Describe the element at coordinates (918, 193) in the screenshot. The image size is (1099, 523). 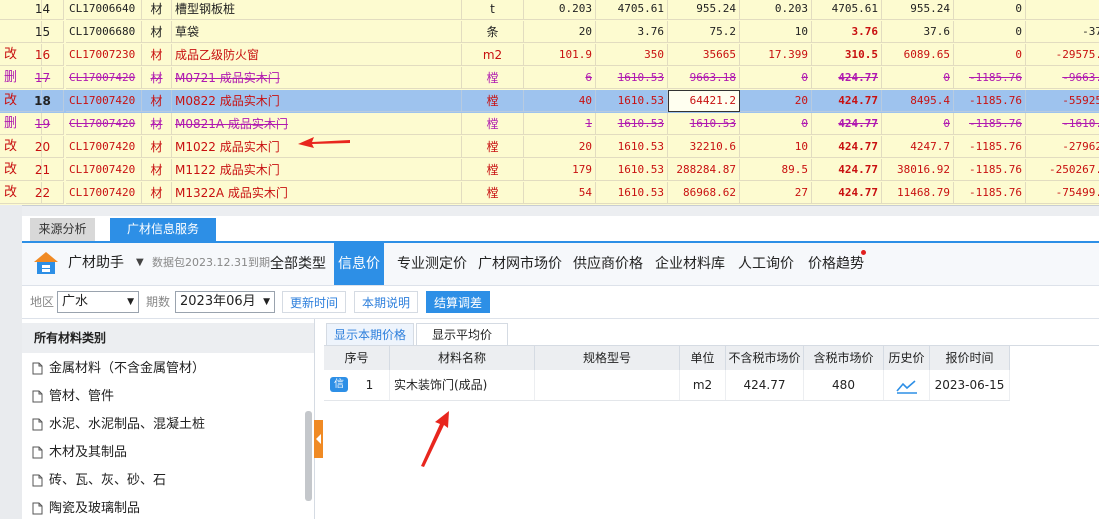
I see `settle-amount: 11468.79` at that location.